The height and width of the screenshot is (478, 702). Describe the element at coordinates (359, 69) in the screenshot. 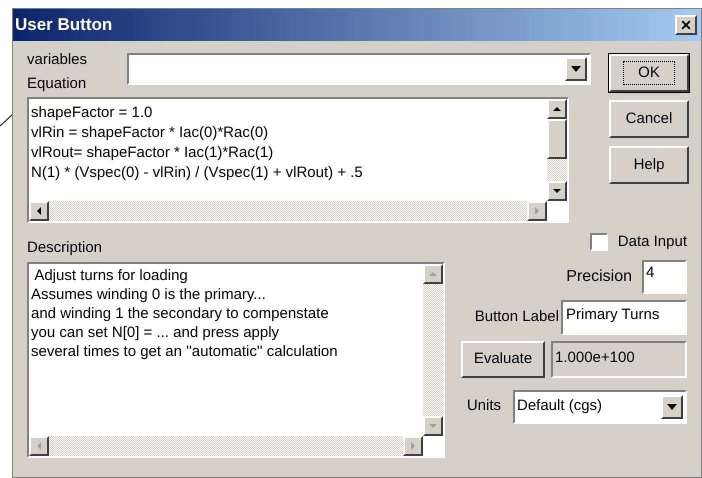

I see `variables-dropdown` at that location.